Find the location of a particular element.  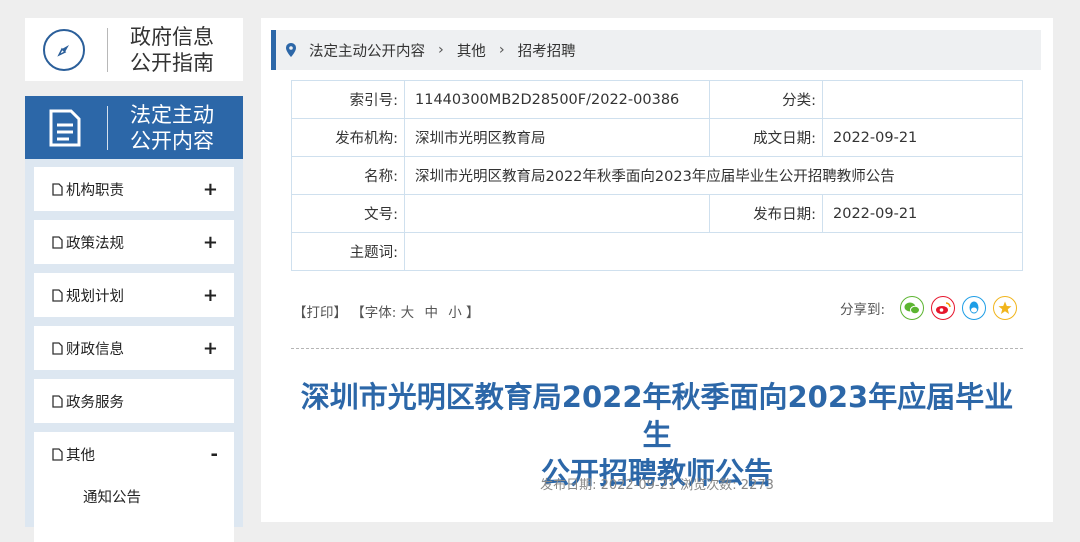

article-tools: 【打印】 【字体: 大 中 小 】 is located at coordinates (386, 311).